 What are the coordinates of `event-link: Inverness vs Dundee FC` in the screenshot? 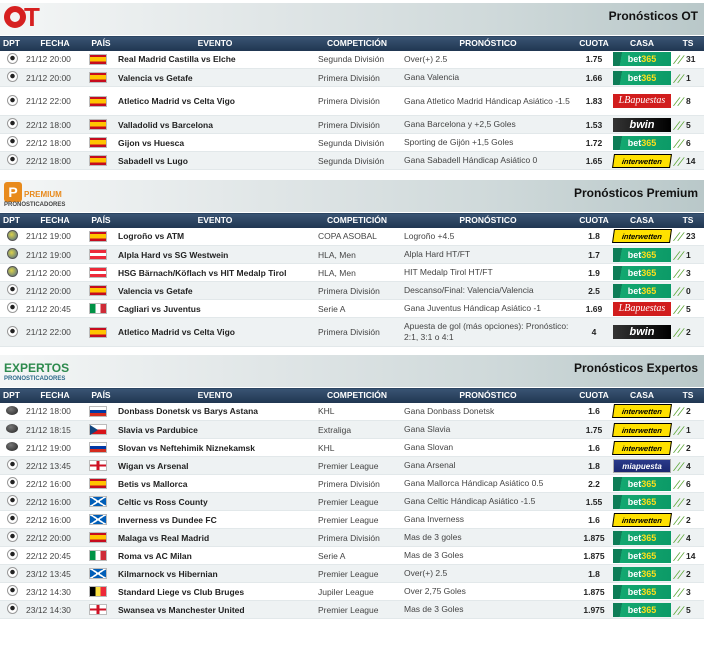 It's located at (215, 519).